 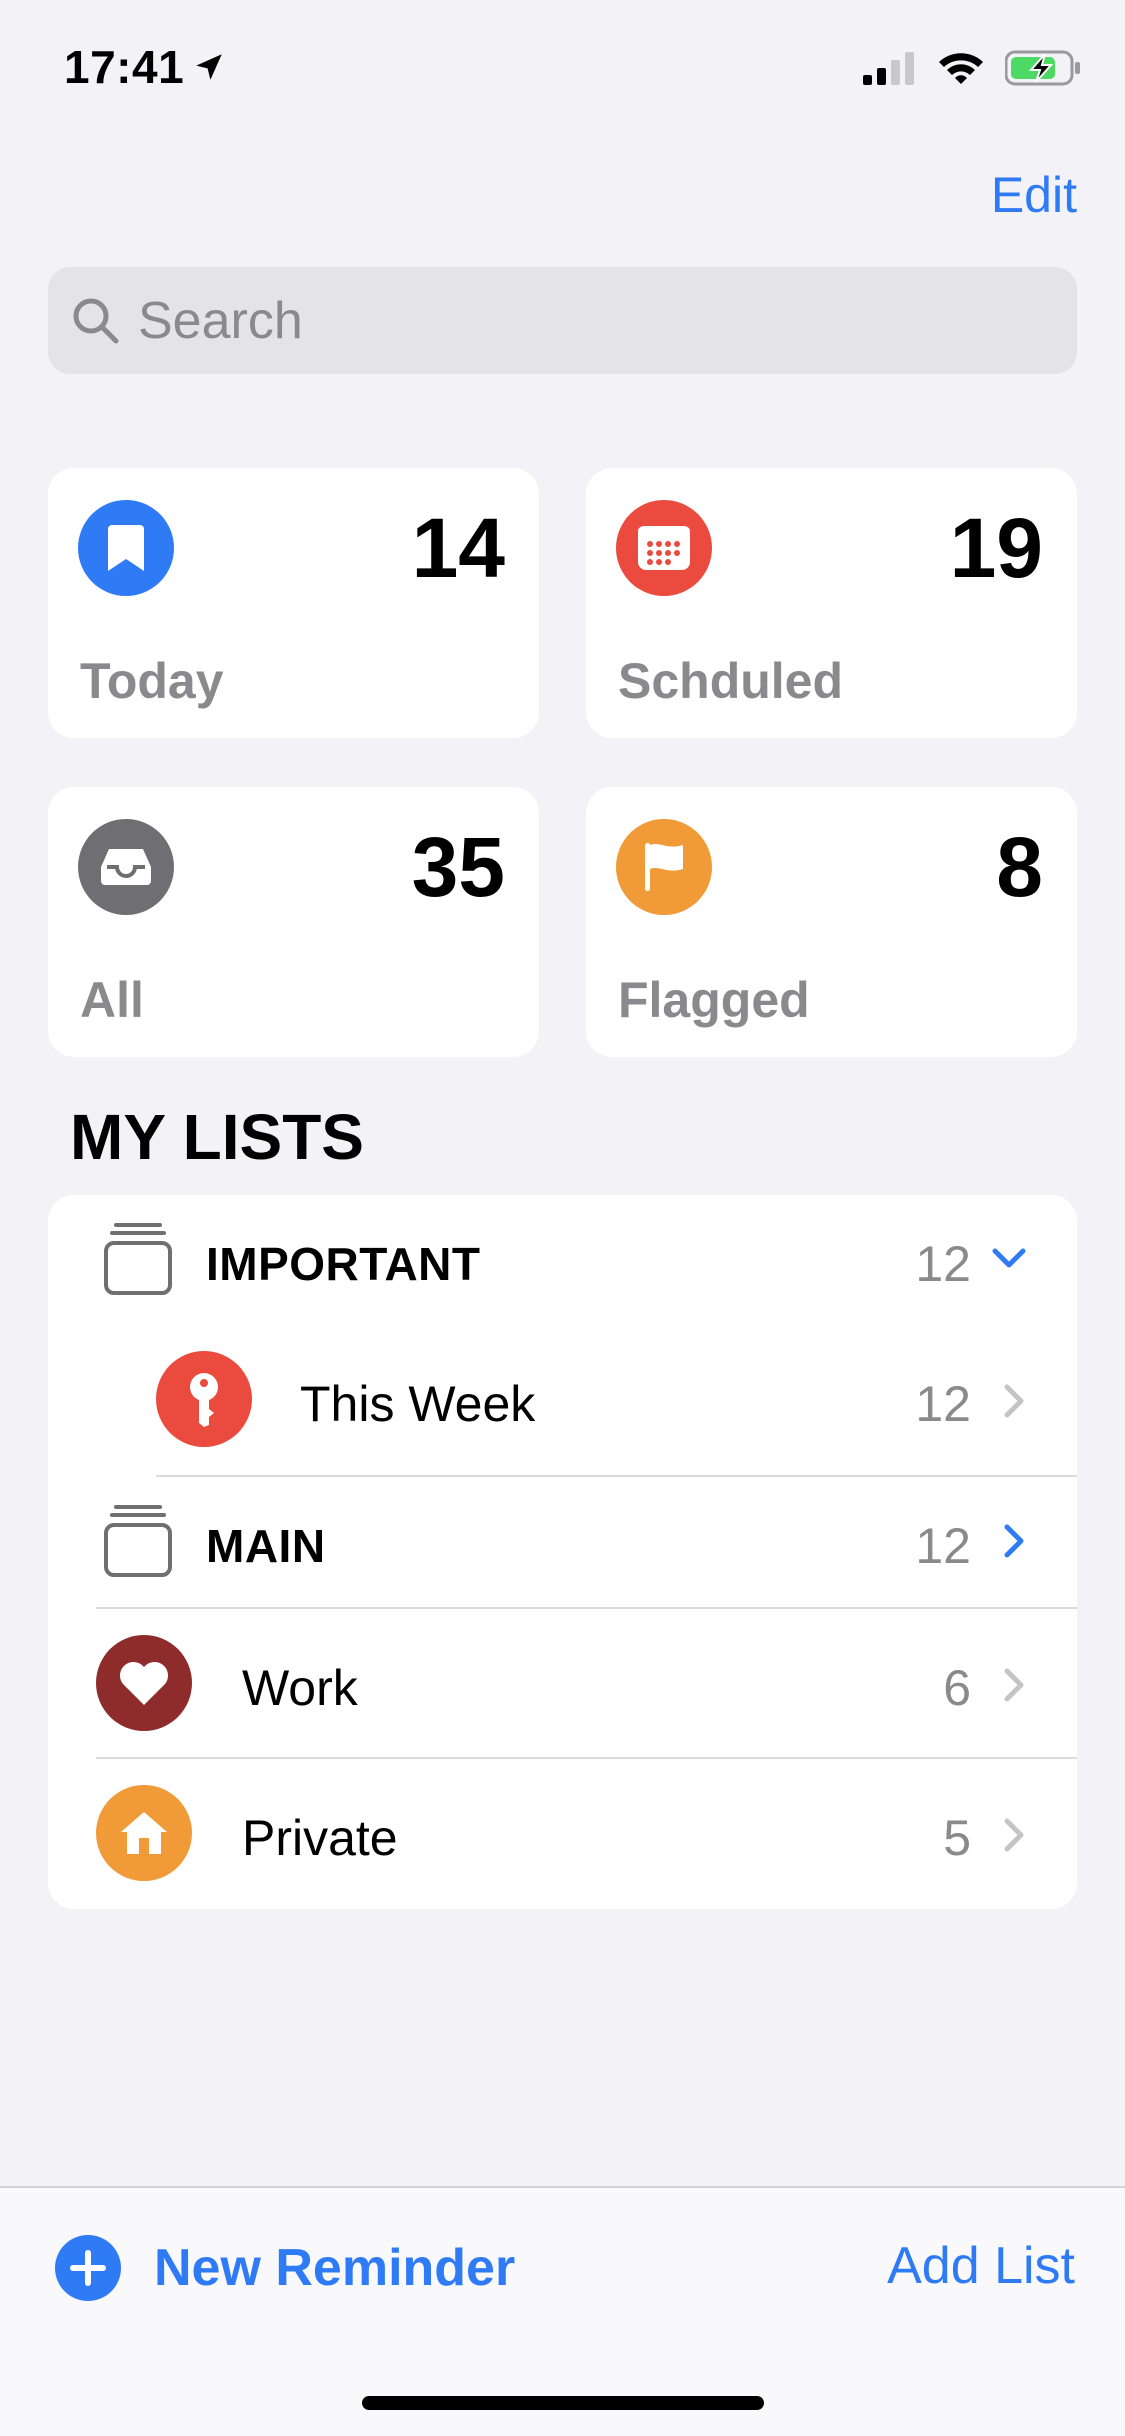 I want to click on list-name: This Week, so click(x=418, y=1404).